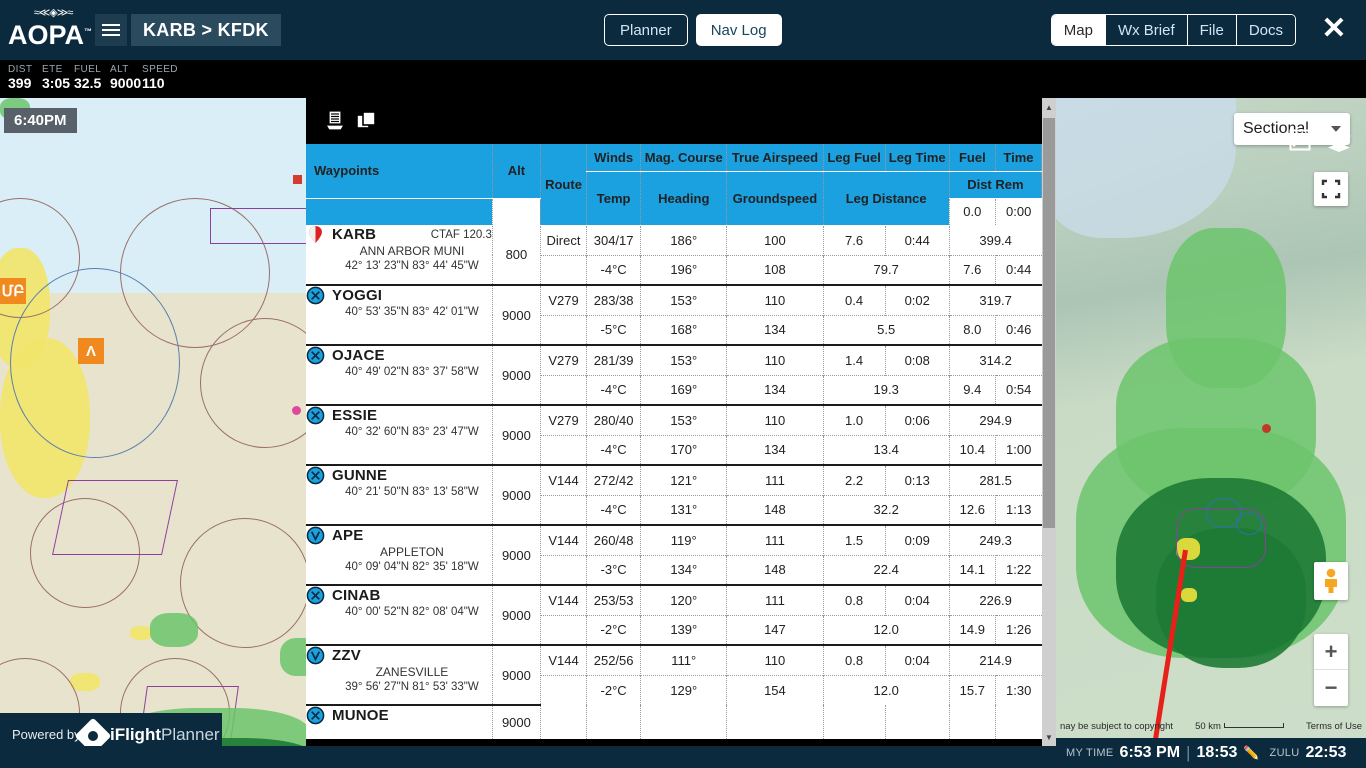 The width and height of the screenshot is (1366, 768). I want to click on bottom-filler-bar, so click(639, 757).